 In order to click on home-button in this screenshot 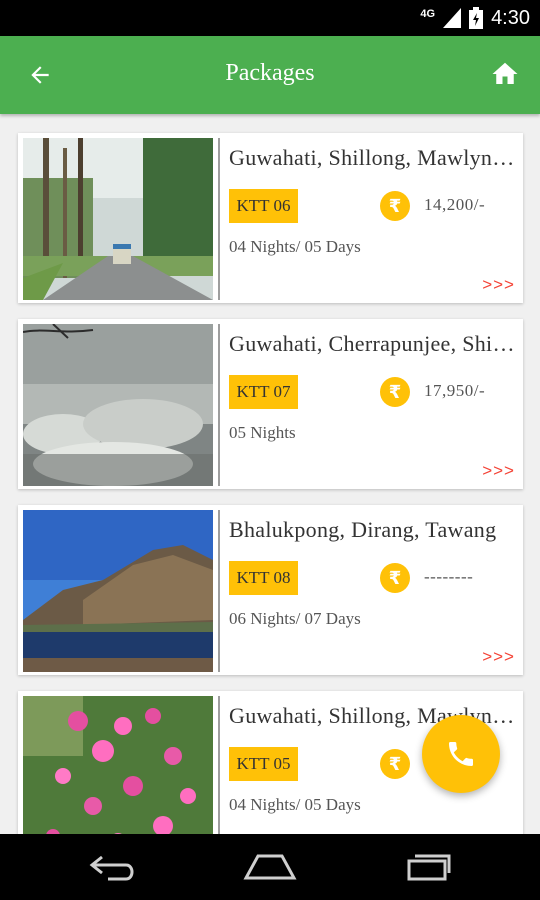, I will do `click(505, 74)`.